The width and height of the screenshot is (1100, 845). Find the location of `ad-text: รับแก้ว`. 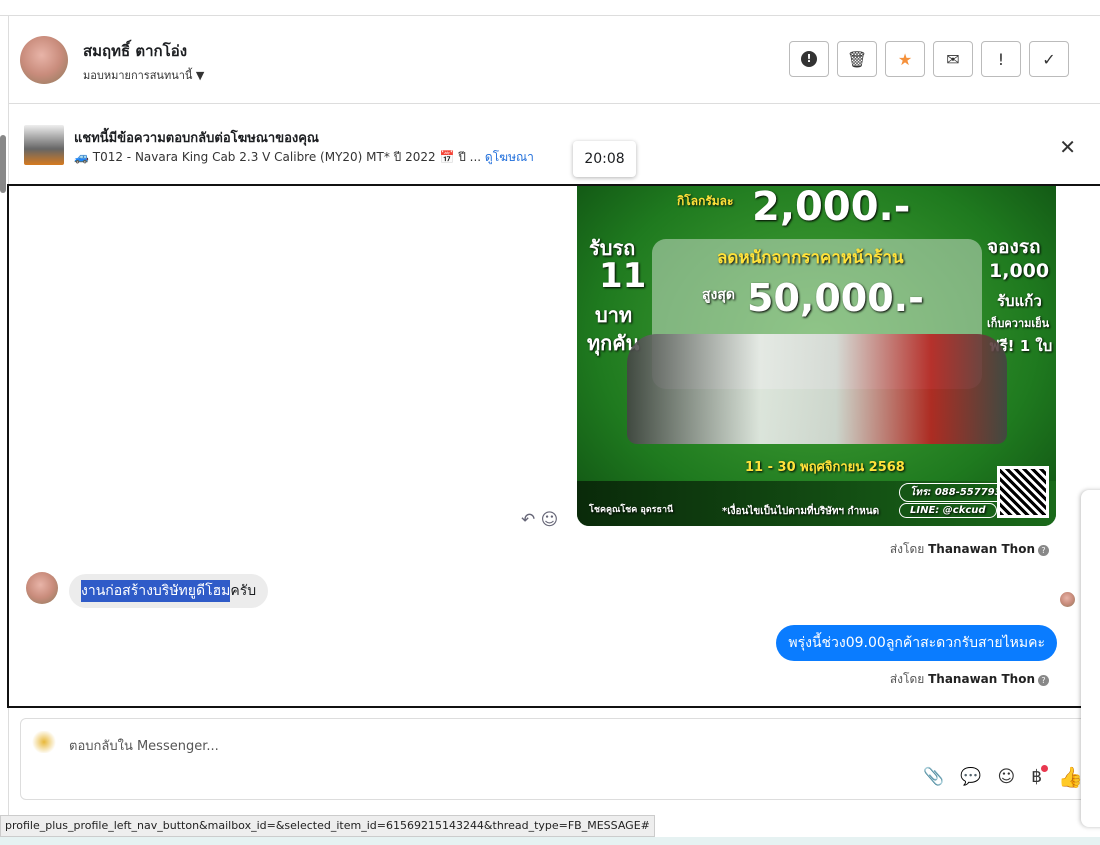

ad-text: รับแก้ว is located at coordinates (1019, 301).